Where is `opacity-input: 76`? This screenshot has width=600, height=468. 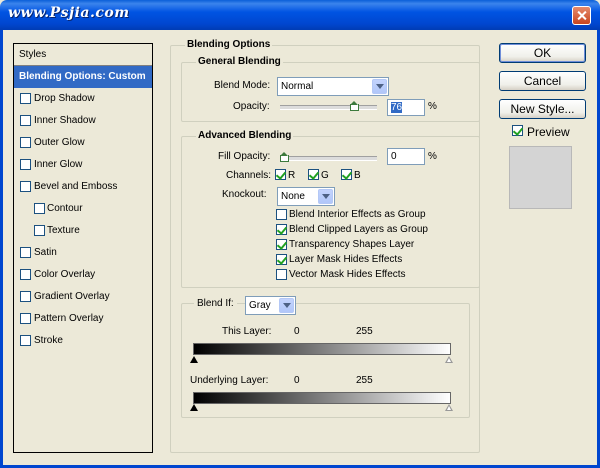
opacity-input: 76 is located at coordinates (406, 107).